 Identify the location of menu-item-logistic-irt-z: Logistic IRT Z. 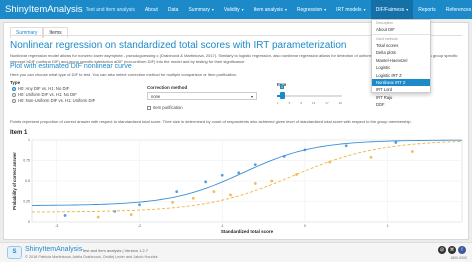
(401, 74).